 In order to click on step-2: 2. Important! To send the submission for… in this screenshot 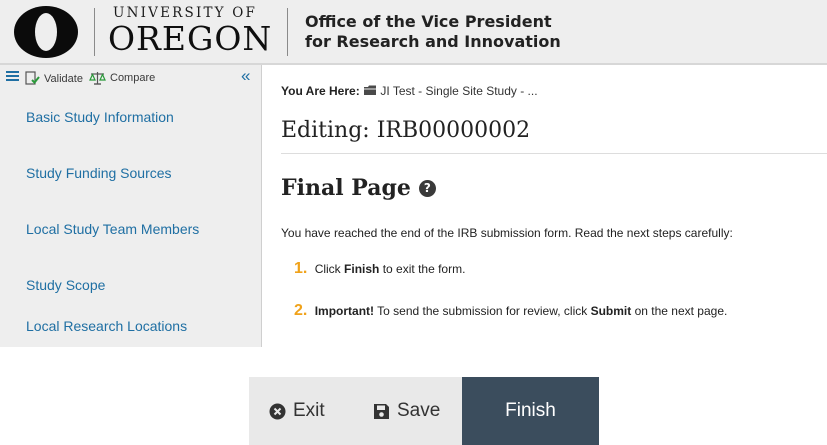, I will do `click(510, 311)`.